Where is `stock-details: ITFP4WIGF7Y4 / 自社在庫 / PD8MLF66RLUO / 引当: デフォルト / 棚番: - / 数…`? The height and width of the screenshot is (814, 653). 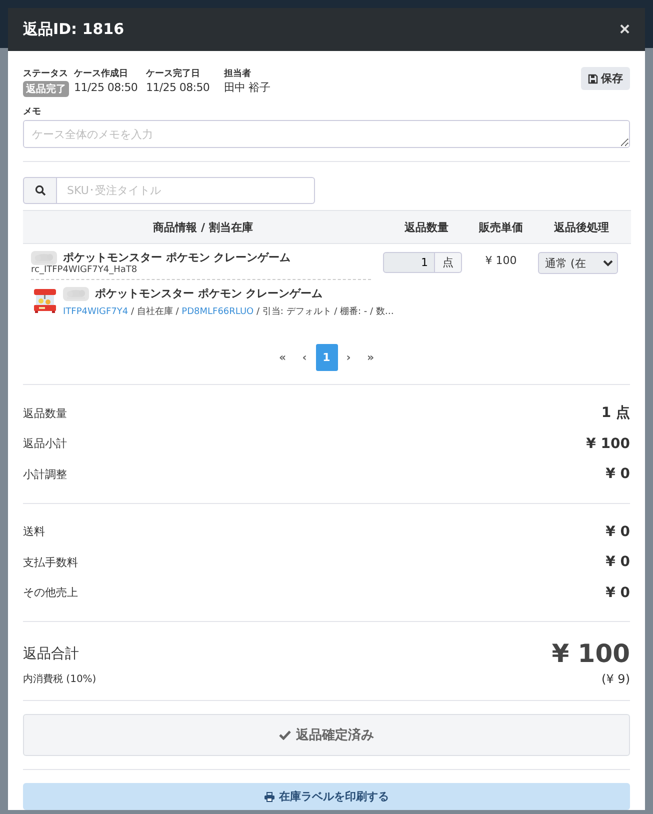 stock-details: ITFP4WIGF7Y4 / 自社在庫 / PD8MLF66RLUO / 引当: デフォルト / 棚番: - / 数… is located at coordinates (228, 312).